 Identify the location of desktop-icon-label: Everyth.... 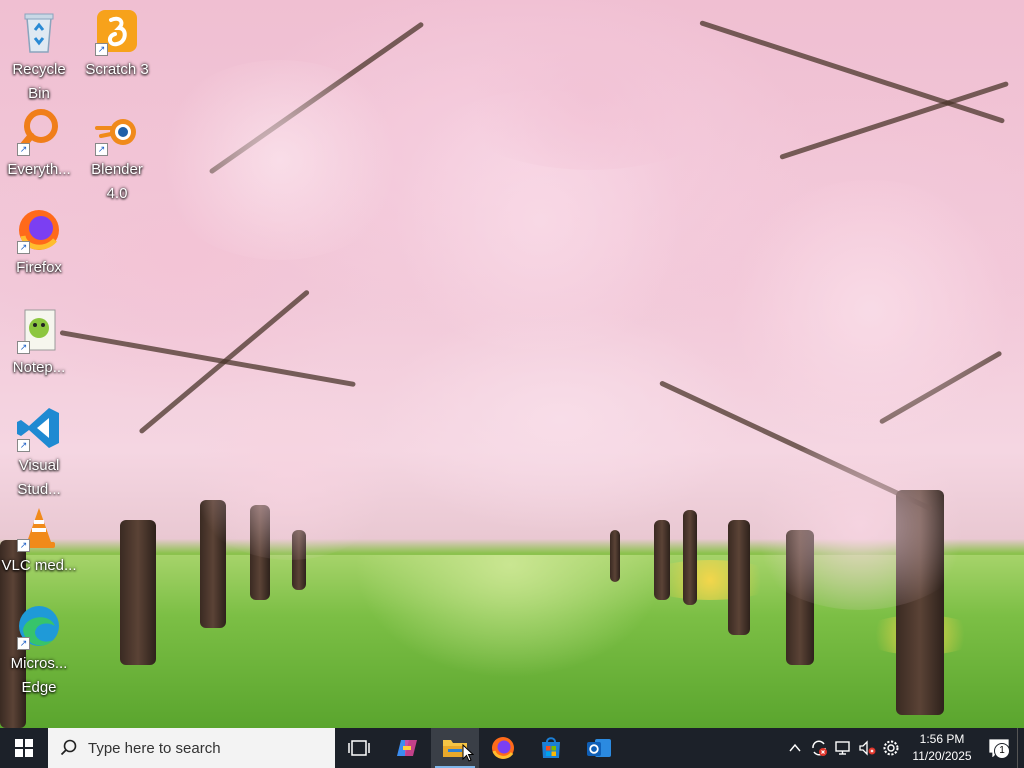
(39, 169).